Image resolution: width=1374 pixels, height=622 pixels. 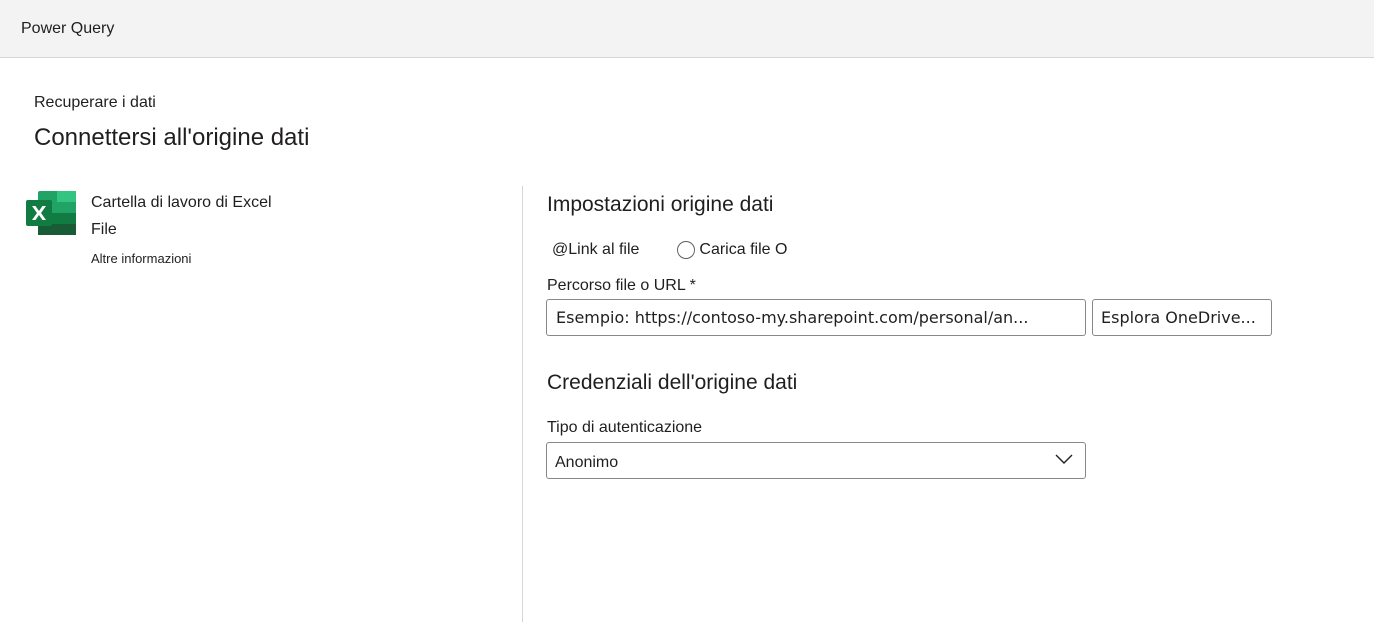 What do you see at coordinates (104, 229) in the screenshot?
I see `connector-category: File` at bounding box center [104, 229].